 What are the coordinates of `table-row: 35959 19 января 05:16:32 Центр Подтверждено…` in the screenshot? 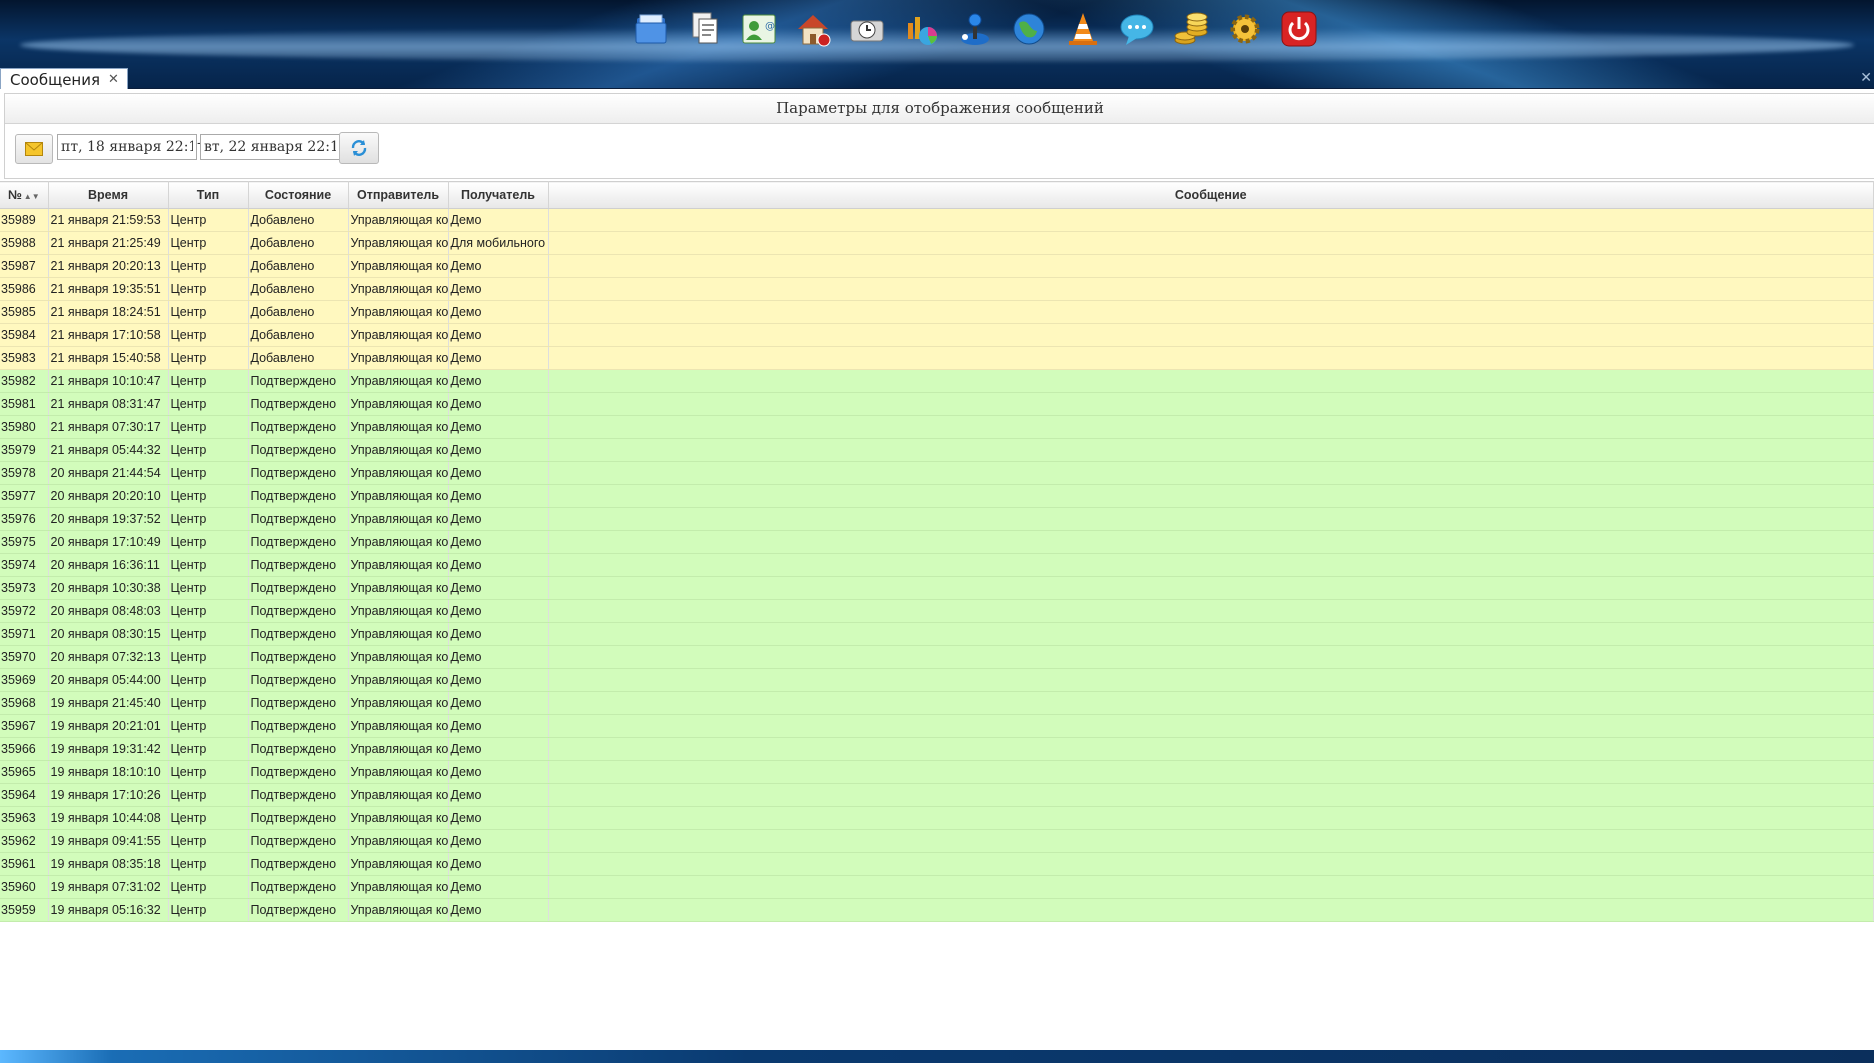 It's located at (937, 910).